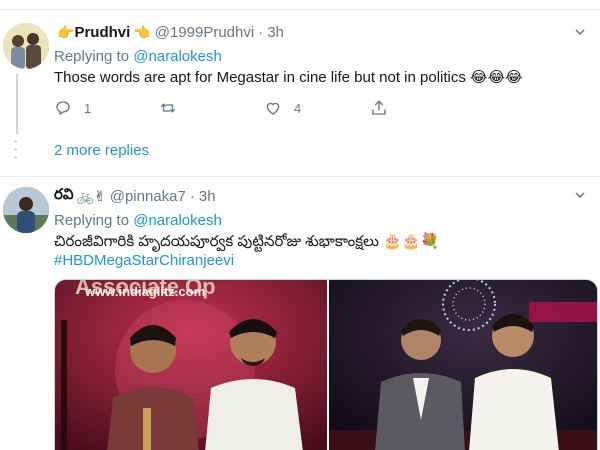 The image size is (600, 450). I want to click on display-name: Prudhvi, so click(102, 32).